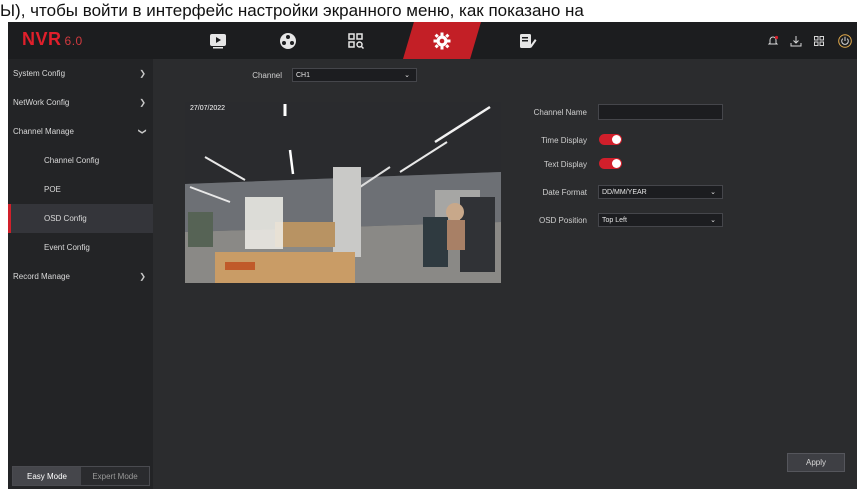  Describe the element at coordinates (816, 462) in the screenshot. I see `apply-button: Apply` at that location.